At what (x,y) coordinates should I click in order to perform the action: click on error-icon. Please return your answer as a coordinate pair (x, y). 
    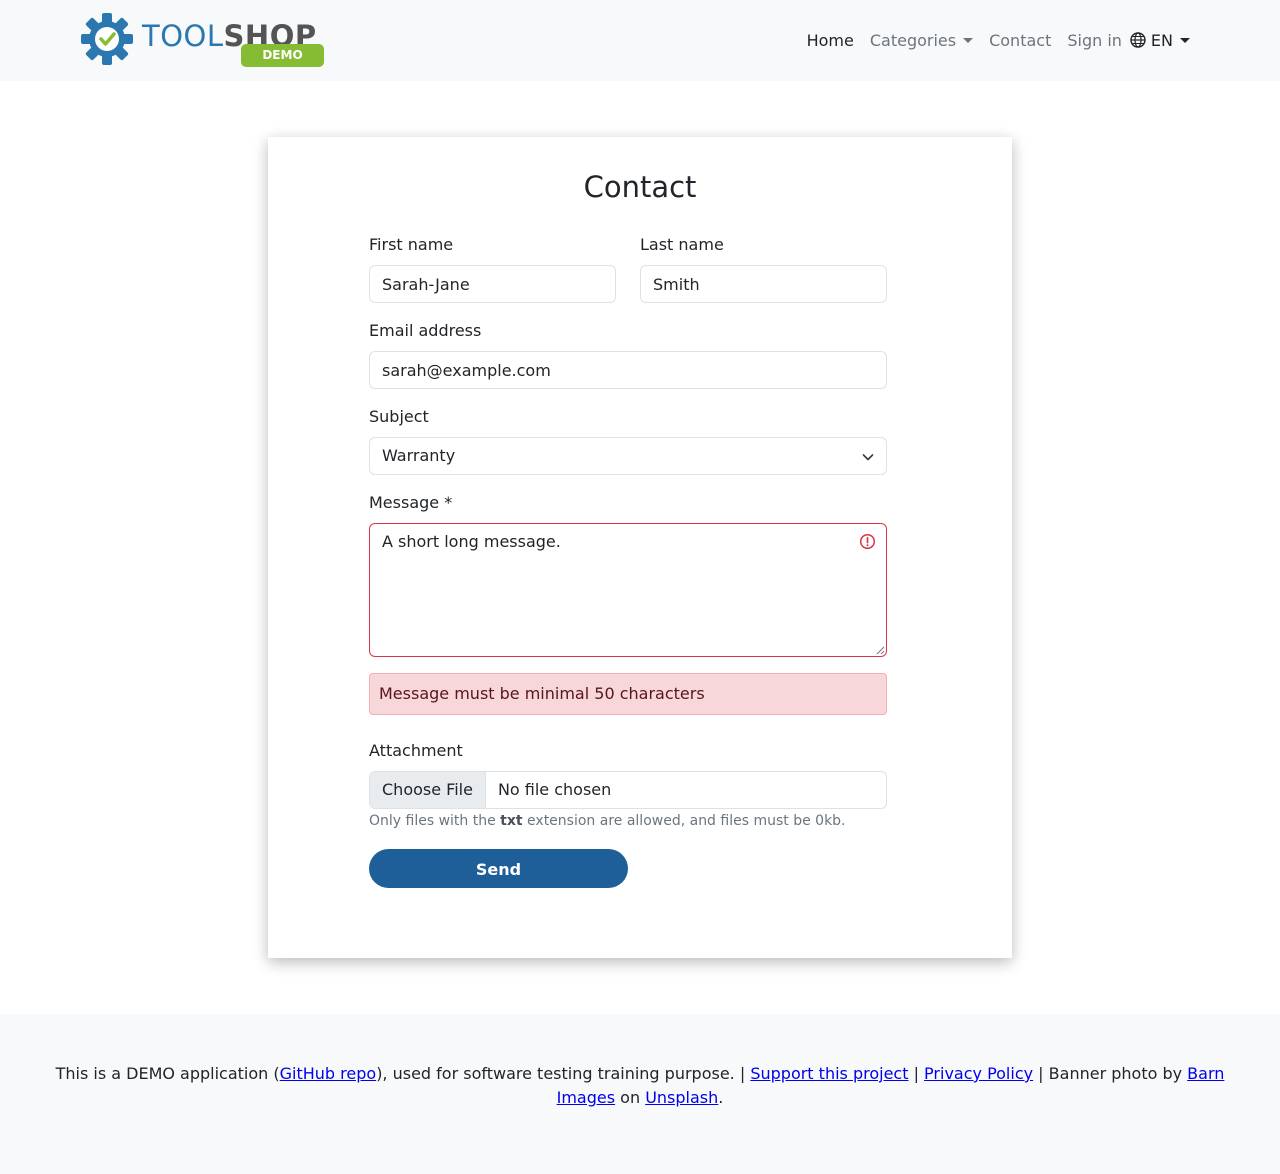
    Looking at the image, I should click on (867, 541).